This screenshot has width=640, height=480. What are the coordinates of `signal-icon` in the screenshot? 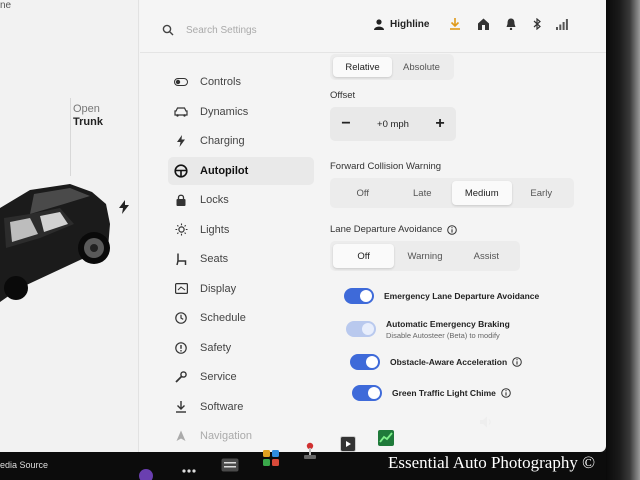 It's located at (562, 24).